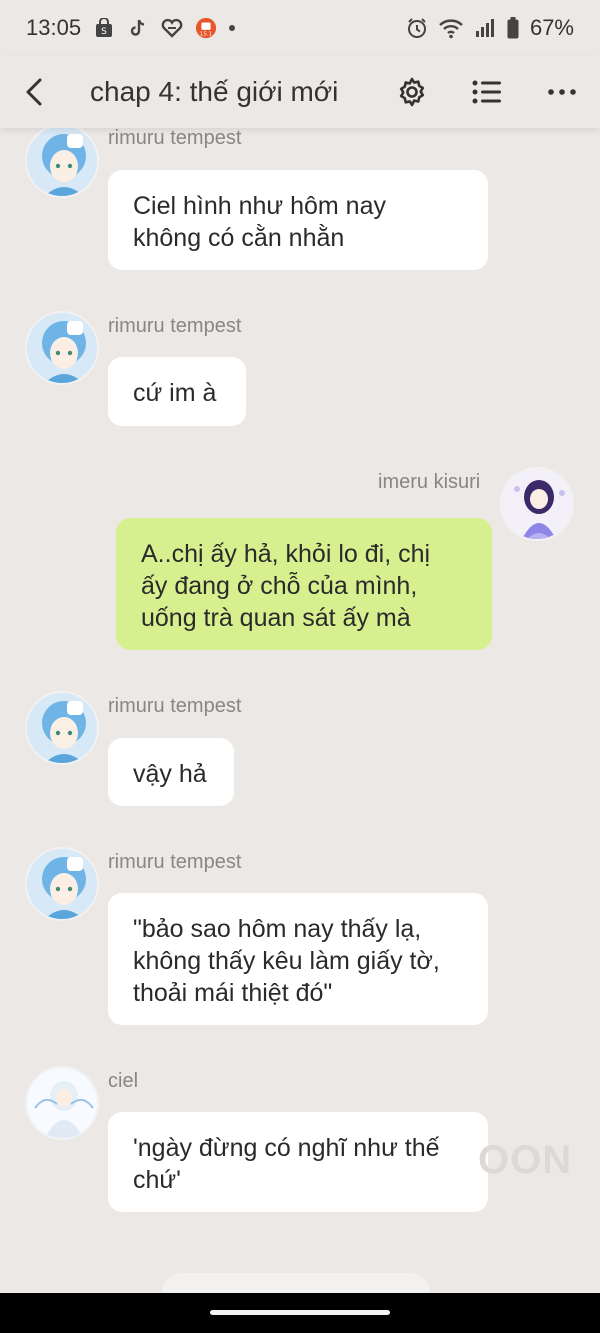  Describe the element at coordinates (157, 1180) in the screenshot. I see `message-line: chứ'` at that location.